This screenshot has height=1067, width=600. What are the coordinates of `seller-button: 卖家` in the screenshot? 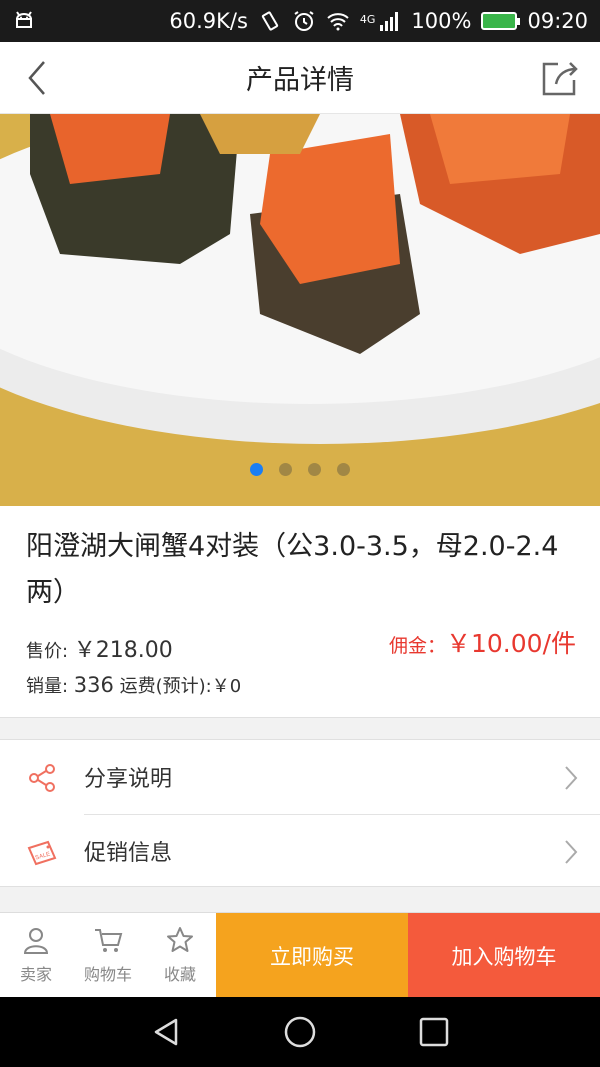 It's located at (36, 955).